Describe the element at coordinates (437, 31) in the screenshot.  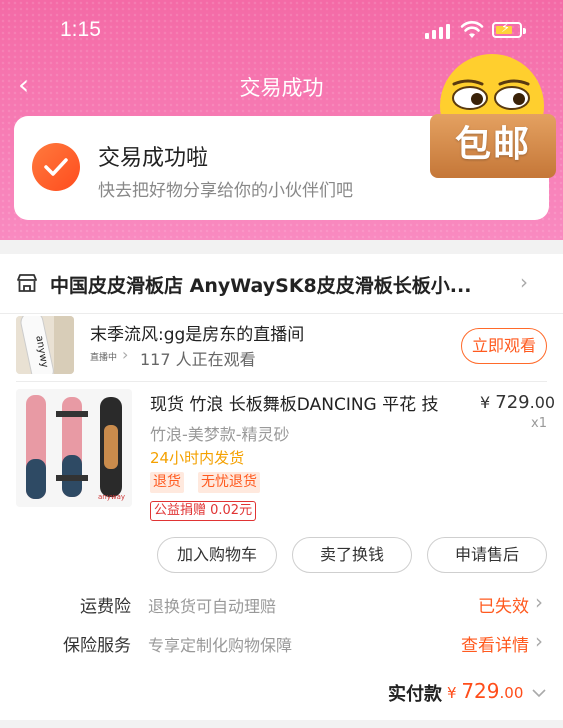
I see `cellular-signal-icon` at that location.